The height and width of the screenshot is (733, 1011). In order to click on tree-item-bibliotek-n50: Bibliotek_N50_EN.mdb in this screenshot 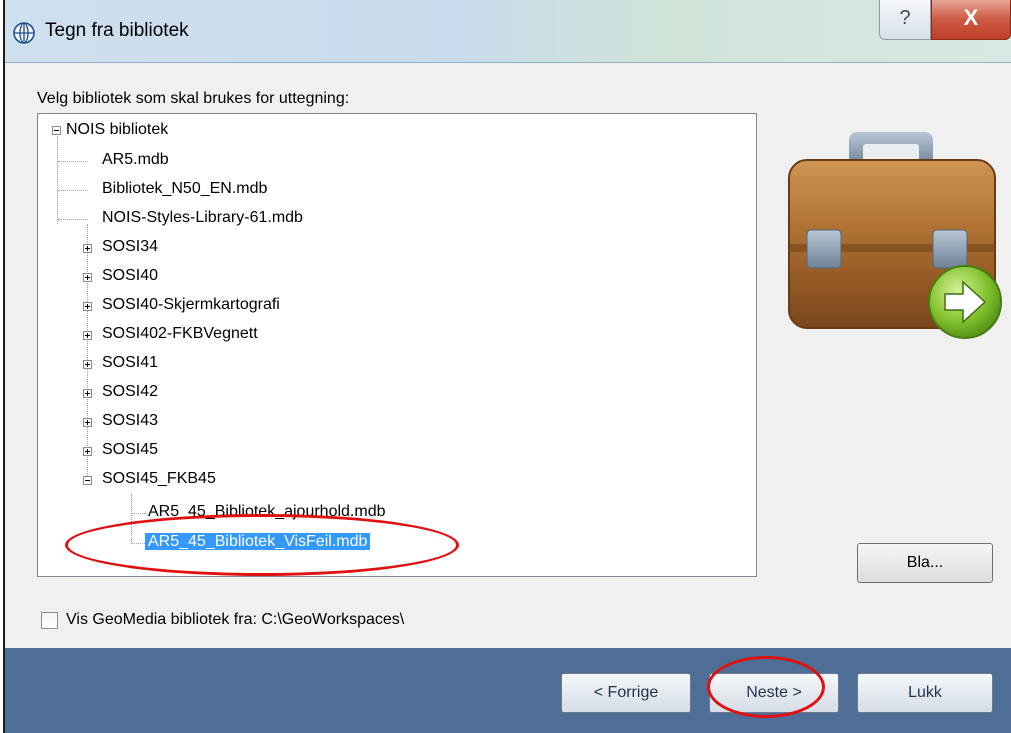, I will do `click(184, 189)`.